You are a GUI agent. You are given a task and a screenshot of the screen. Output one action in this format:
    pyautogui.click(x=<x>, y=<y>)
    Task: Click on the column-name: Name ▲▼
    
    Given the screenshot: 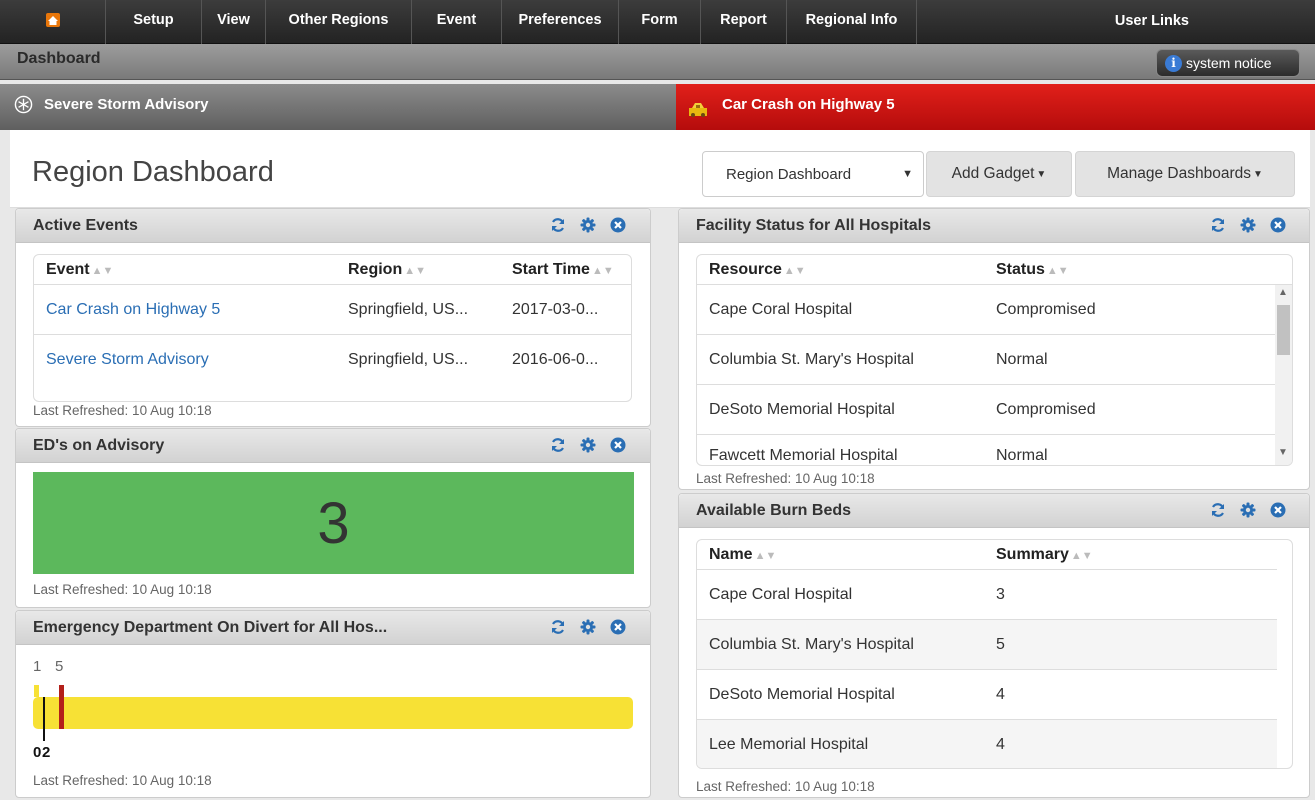 What is the action you would take?
    pyautogui.click(x=742, y=555)
    